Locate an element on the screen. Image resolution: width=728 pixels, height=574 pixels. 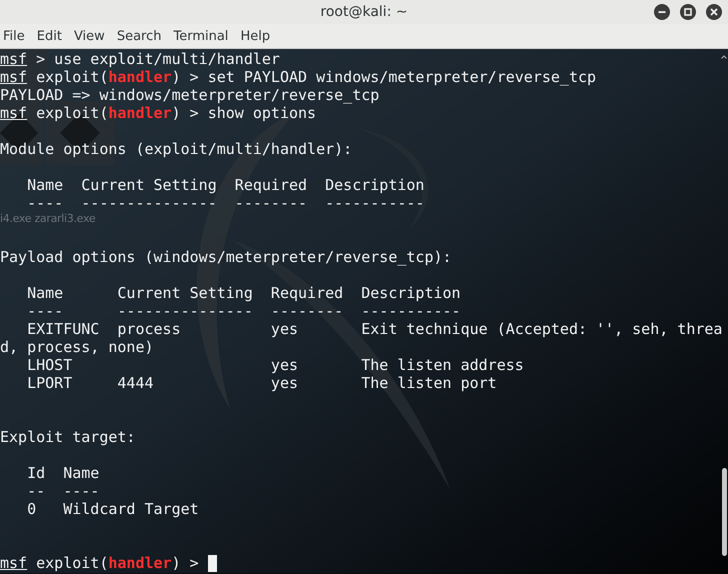
terminal-line: LHOST yes The listen address is located at coordinates (275, 365).